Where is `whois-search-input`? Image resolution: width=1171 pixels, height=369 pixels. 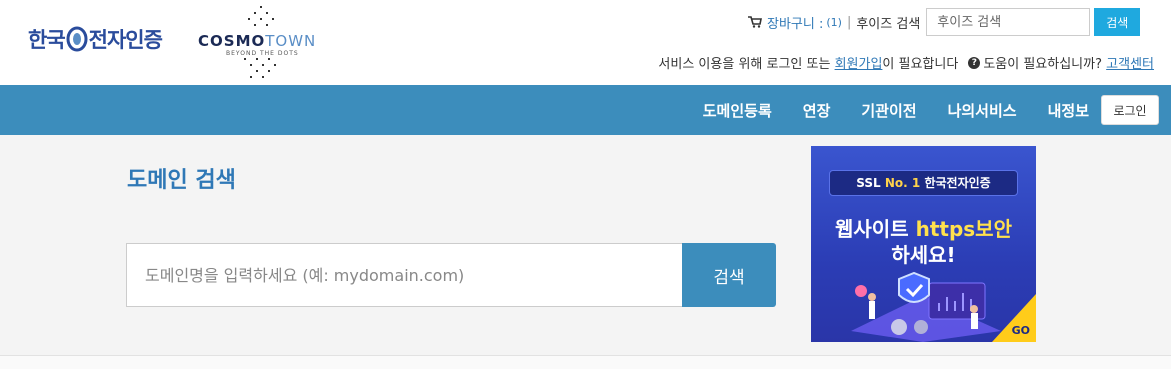 whois-search-input is located at coordinates (1008, 22).